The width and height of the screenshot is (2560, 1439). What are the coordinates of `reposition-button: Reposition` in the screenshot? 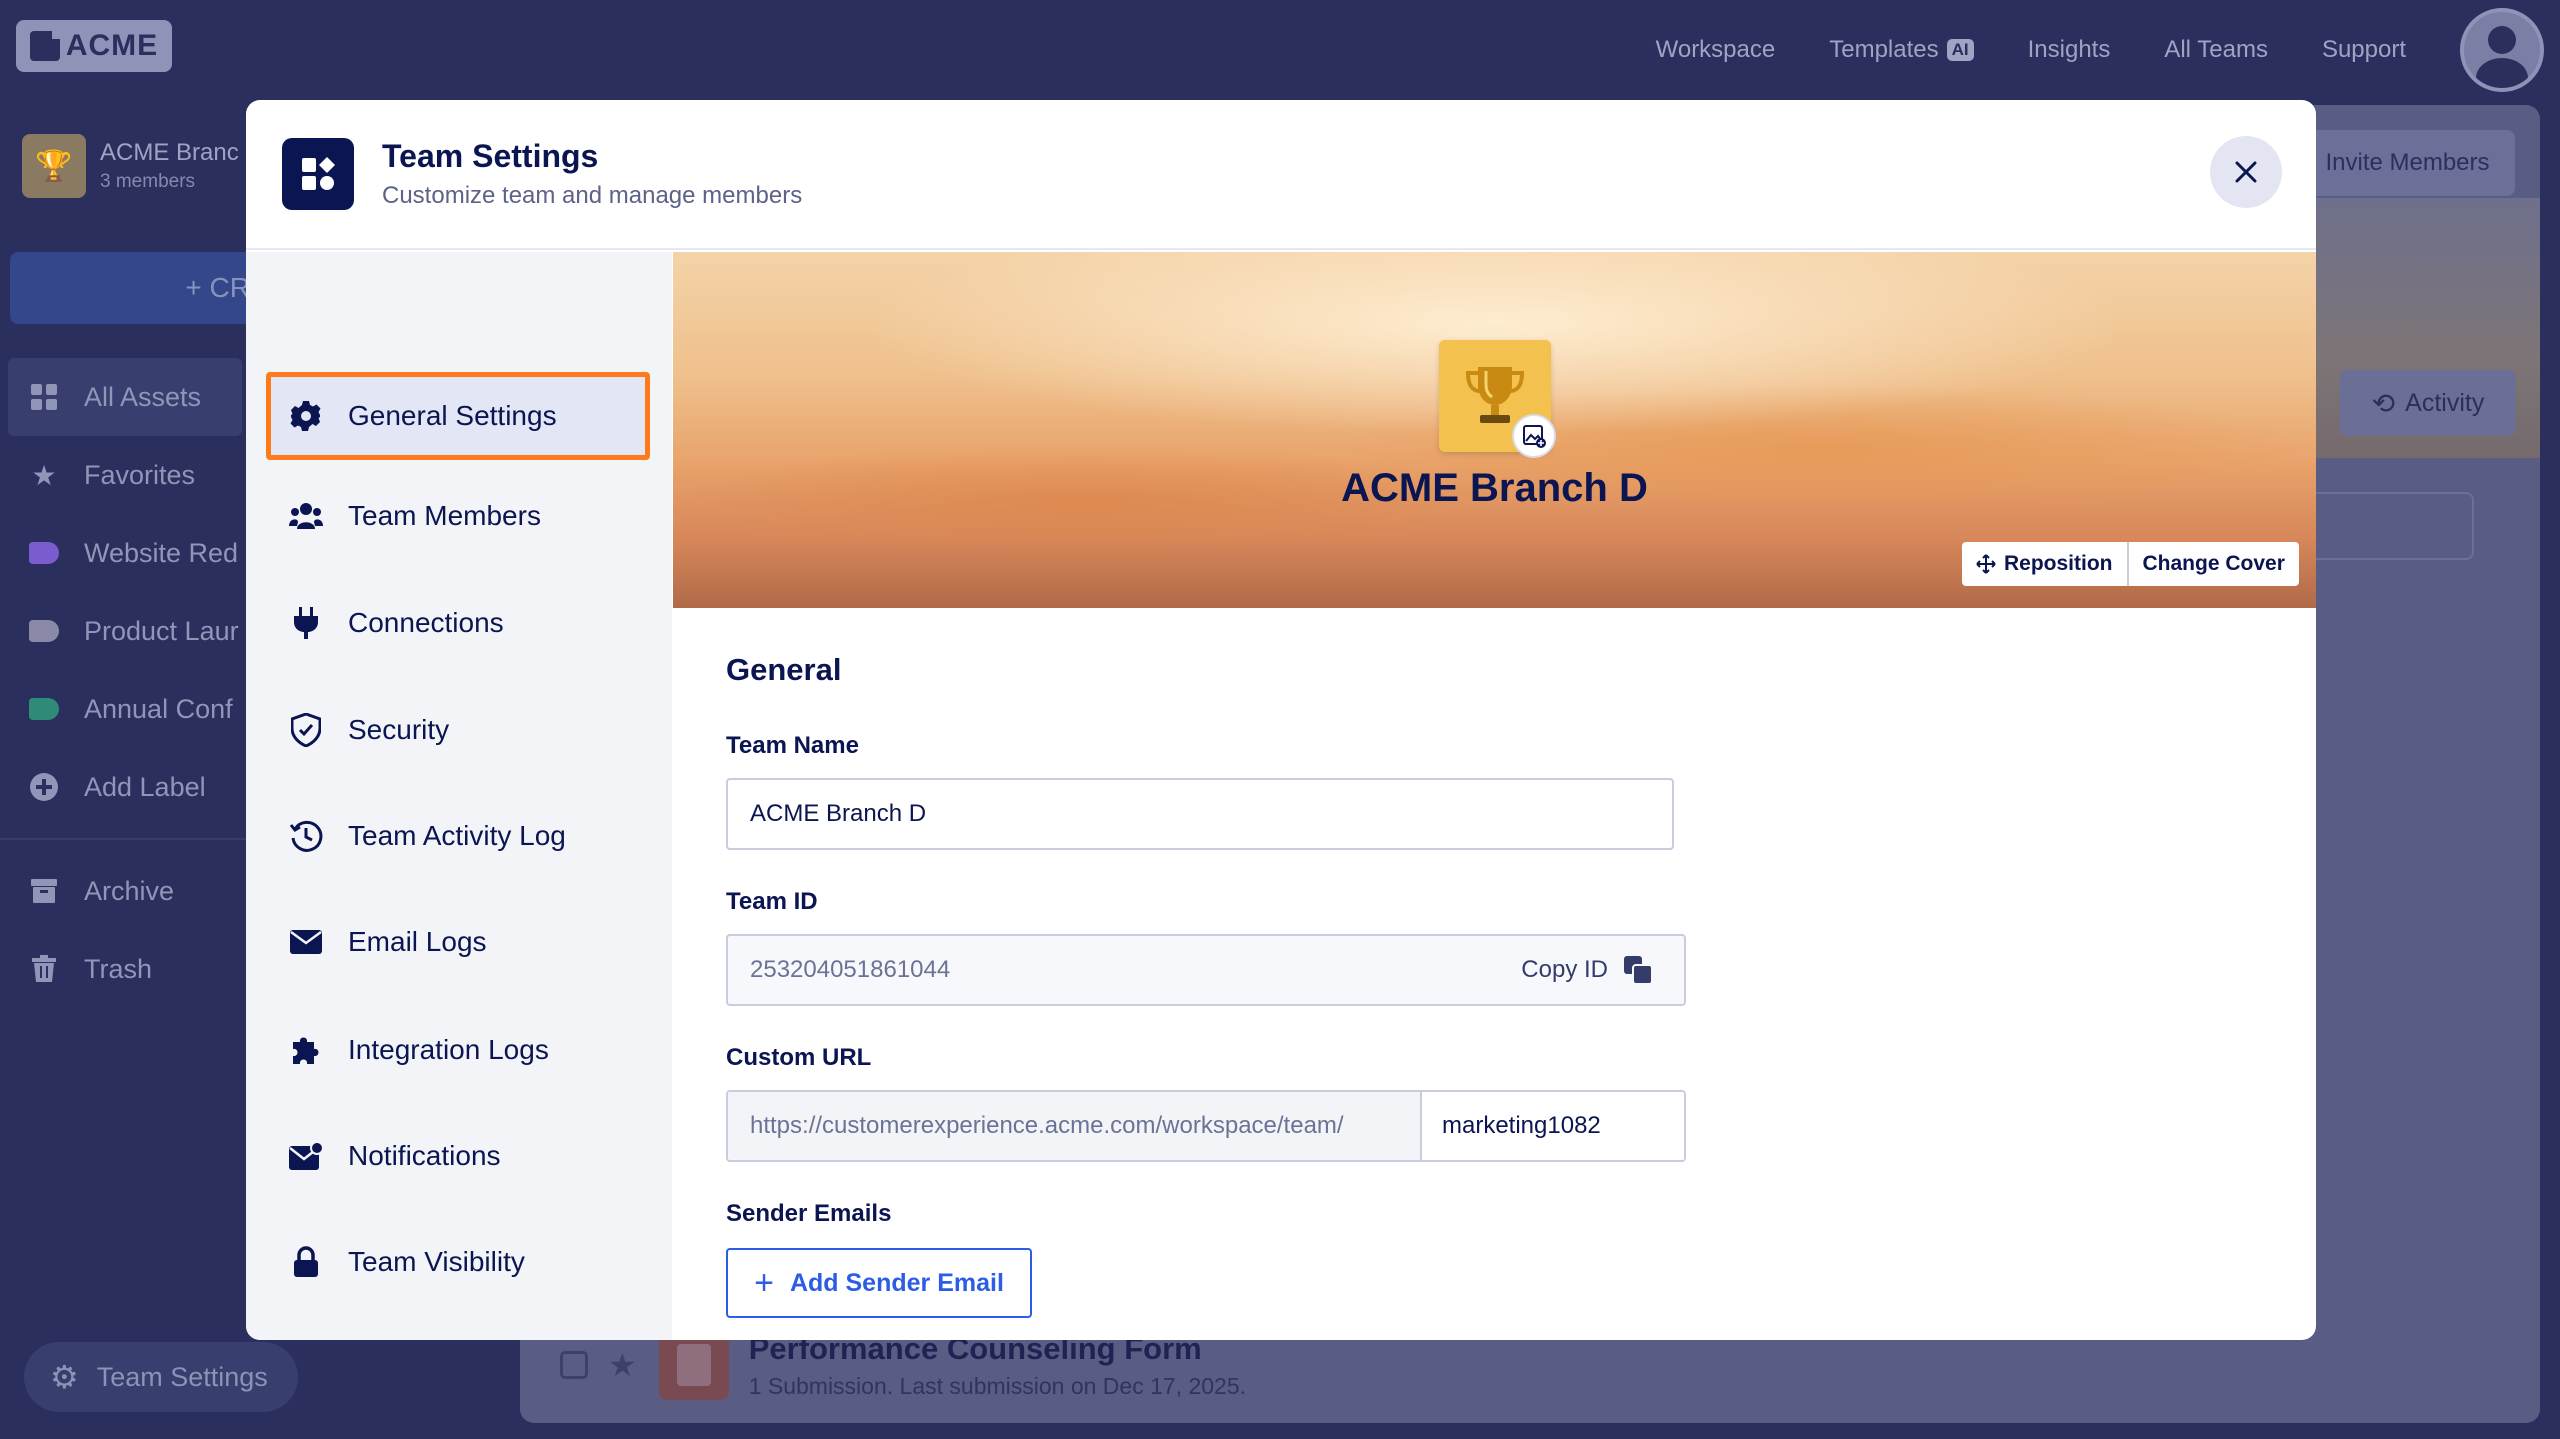 It's located at (2044, 564).